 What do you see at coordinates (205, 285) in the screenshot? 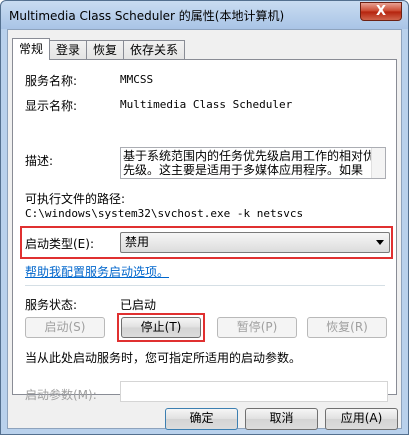
I see `divider` at bounding box center [205, 285].